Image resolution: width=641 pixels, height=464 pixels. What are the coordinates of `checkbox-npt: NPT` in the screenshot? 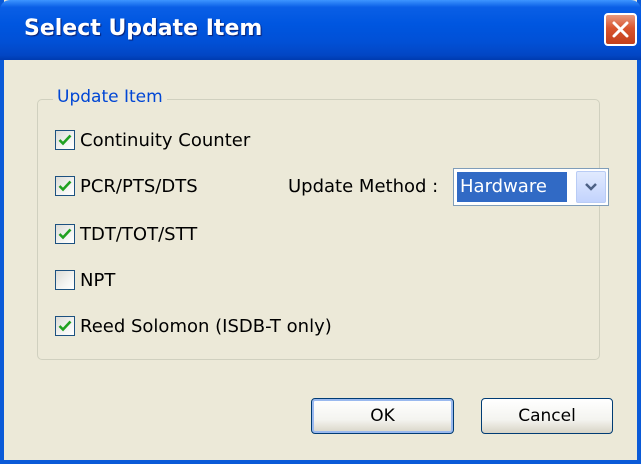 It's located at (85, 280).